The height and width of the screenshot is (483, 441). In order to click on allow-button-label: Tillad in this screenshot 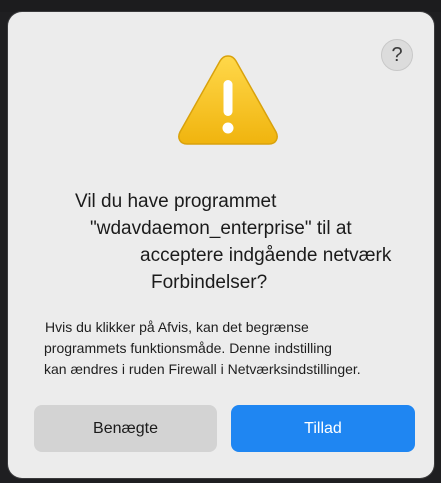, I will do `click(323, 428)`.